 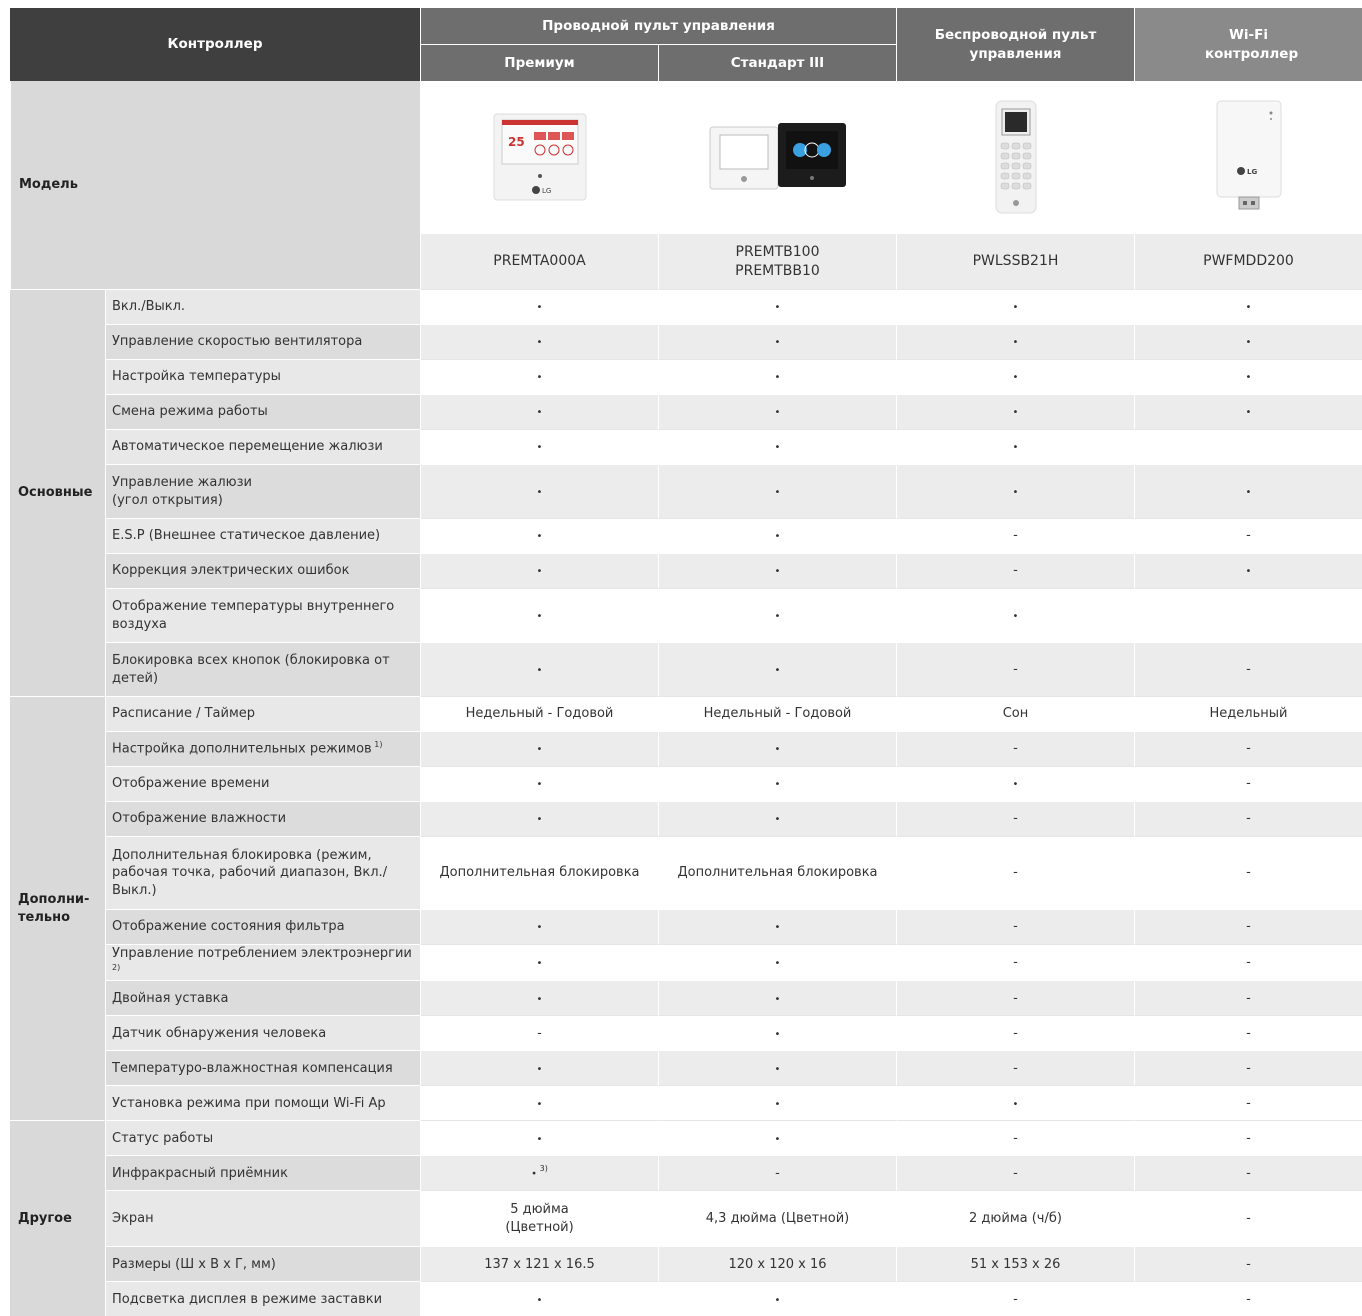 What do you see at coordinates (262, 535) in the screenshot?
I see `feature-label: E.S.P (Внешнее статическое давление)` at bounding box center [262, 535].